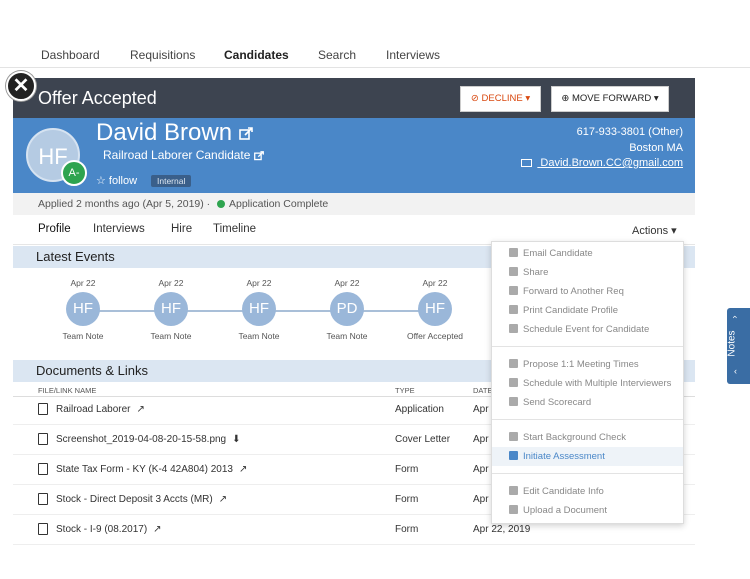 This screenshot has height=579, width=750. What do you see at coordinates (527, 163) in the screenshot?
I see `mail-icon` at bounding box center [527, 163].